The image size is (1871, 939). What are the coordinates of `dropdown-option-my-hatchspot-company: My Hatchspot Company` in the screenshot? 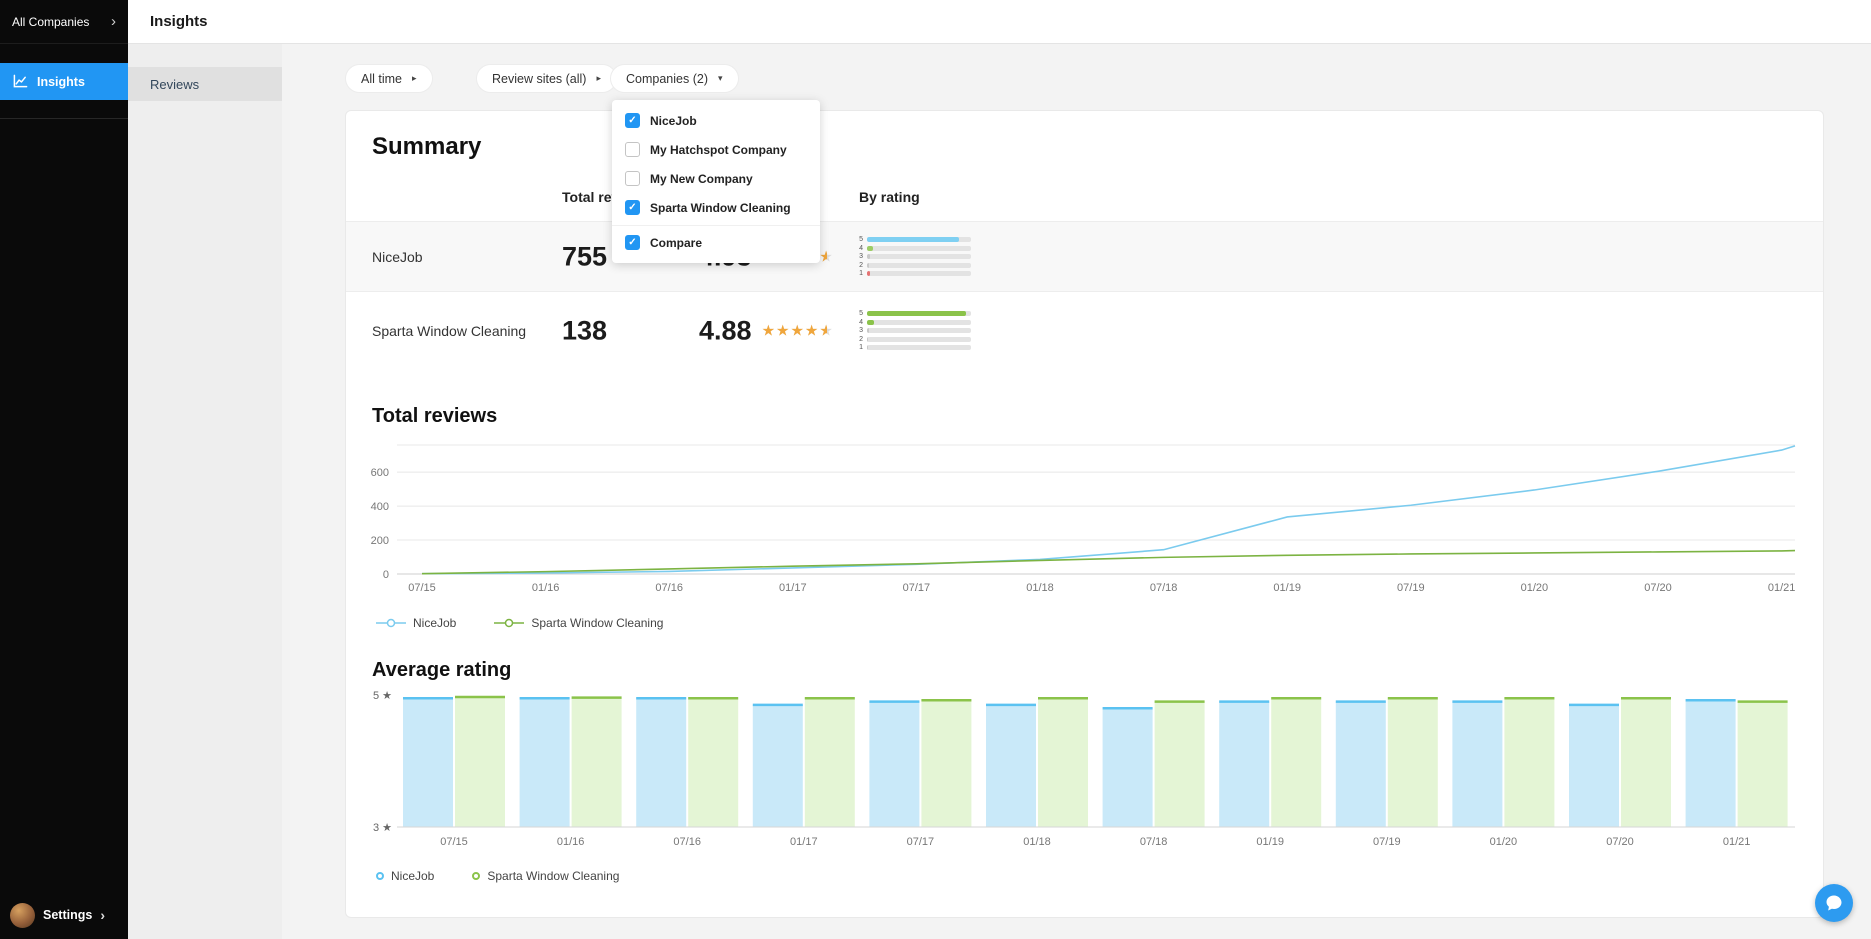 It's located at (716, 149).